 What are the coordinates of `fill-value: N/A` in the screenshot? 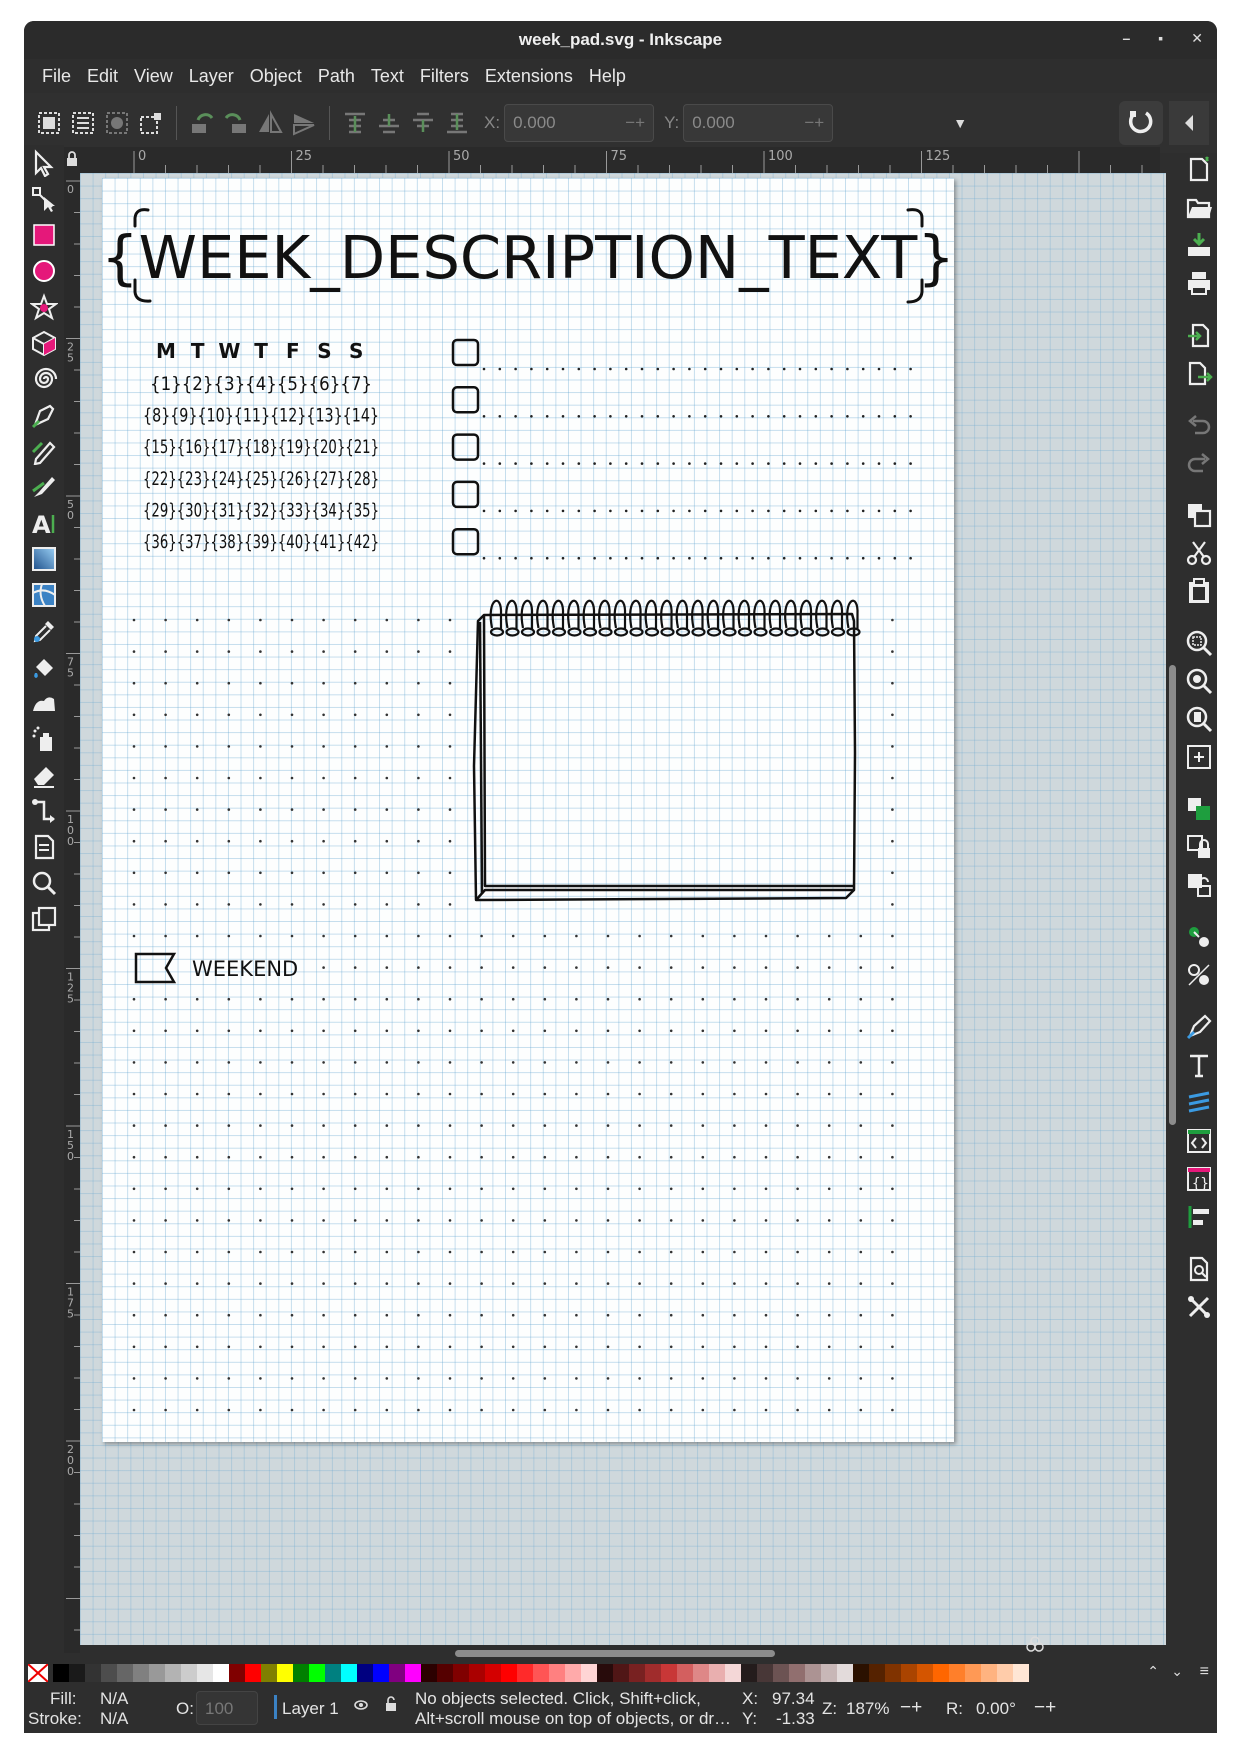 It's located at (114, 1699).